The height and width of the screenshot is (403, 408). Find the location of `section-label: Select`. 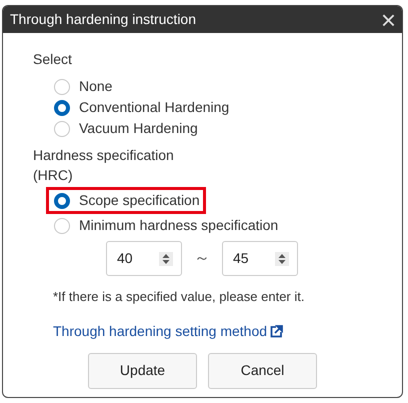

section-label: Select is located at coordinates (53, 59).